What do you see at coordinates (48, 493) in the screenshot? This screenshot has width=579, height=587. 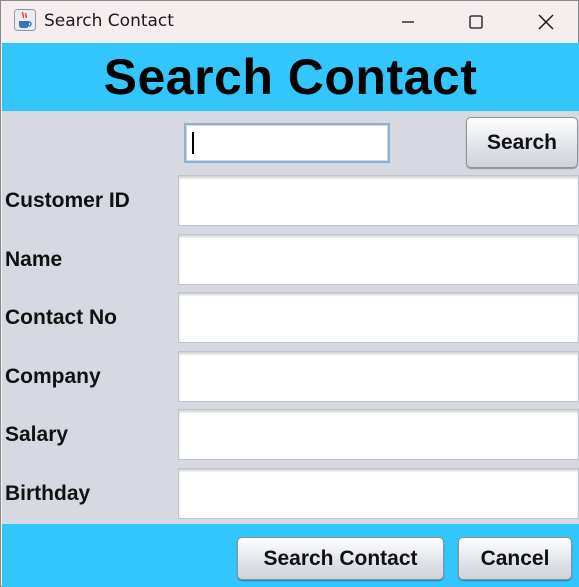 I see `birthday-label: Birthday` at bounding box center [48, 493].